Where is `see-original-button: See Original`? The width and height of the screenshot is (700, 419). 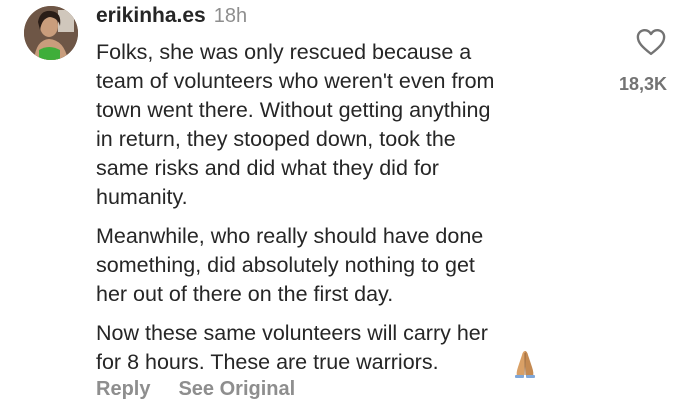 see-original-button: See Original is located at coordinates (236, 389).